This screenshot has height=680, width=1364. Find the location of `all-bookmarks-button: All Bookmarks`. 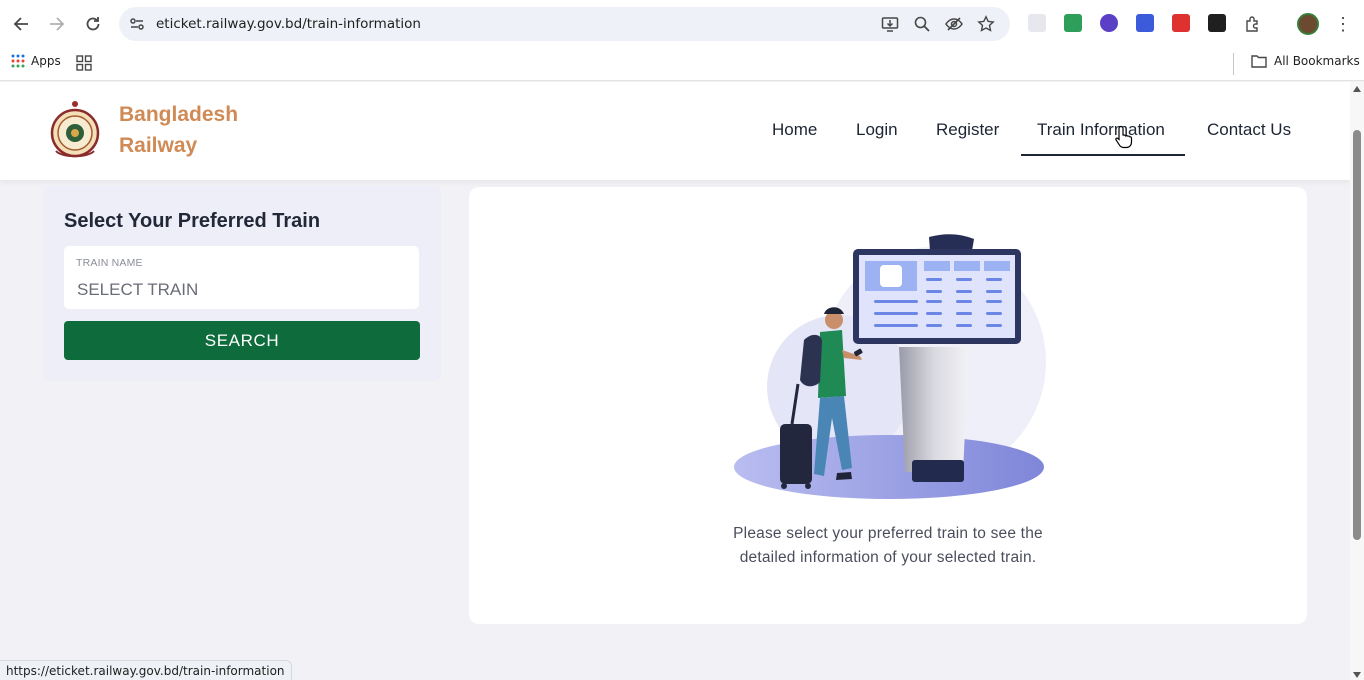

all-bookmarks-button: All Bookmarks is located at coordinates (1305, 61).